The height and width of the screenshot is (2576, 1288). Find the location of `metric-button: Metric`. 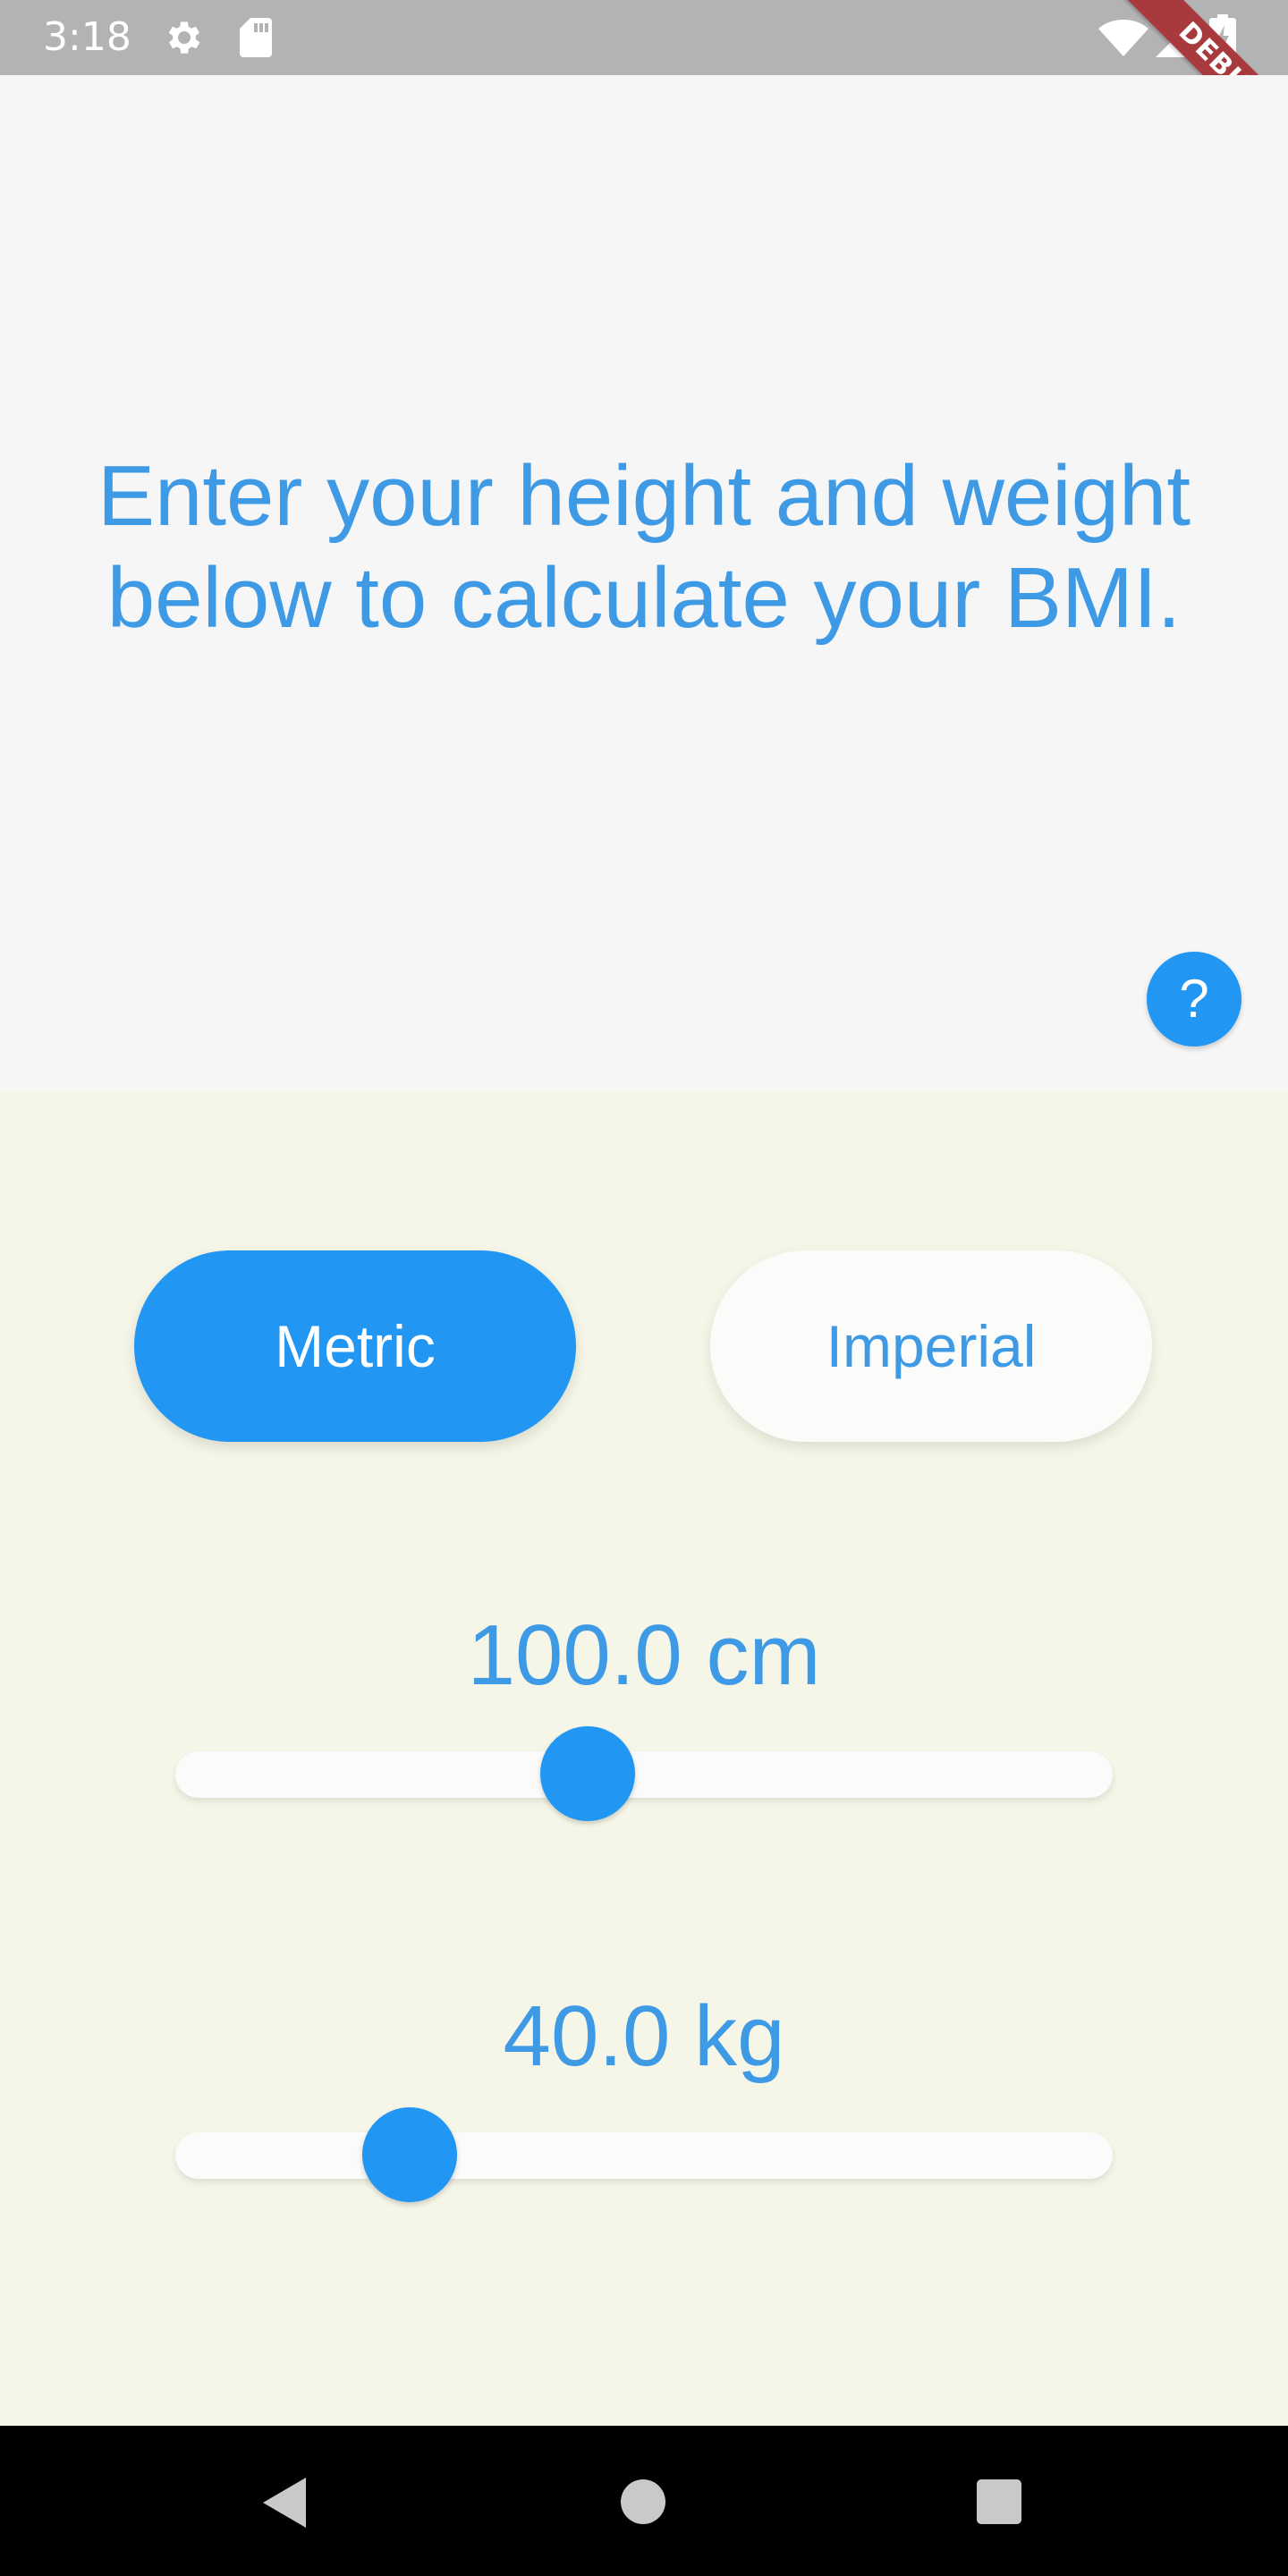

metric-button: Metric is located at coordinates (355, 1346).